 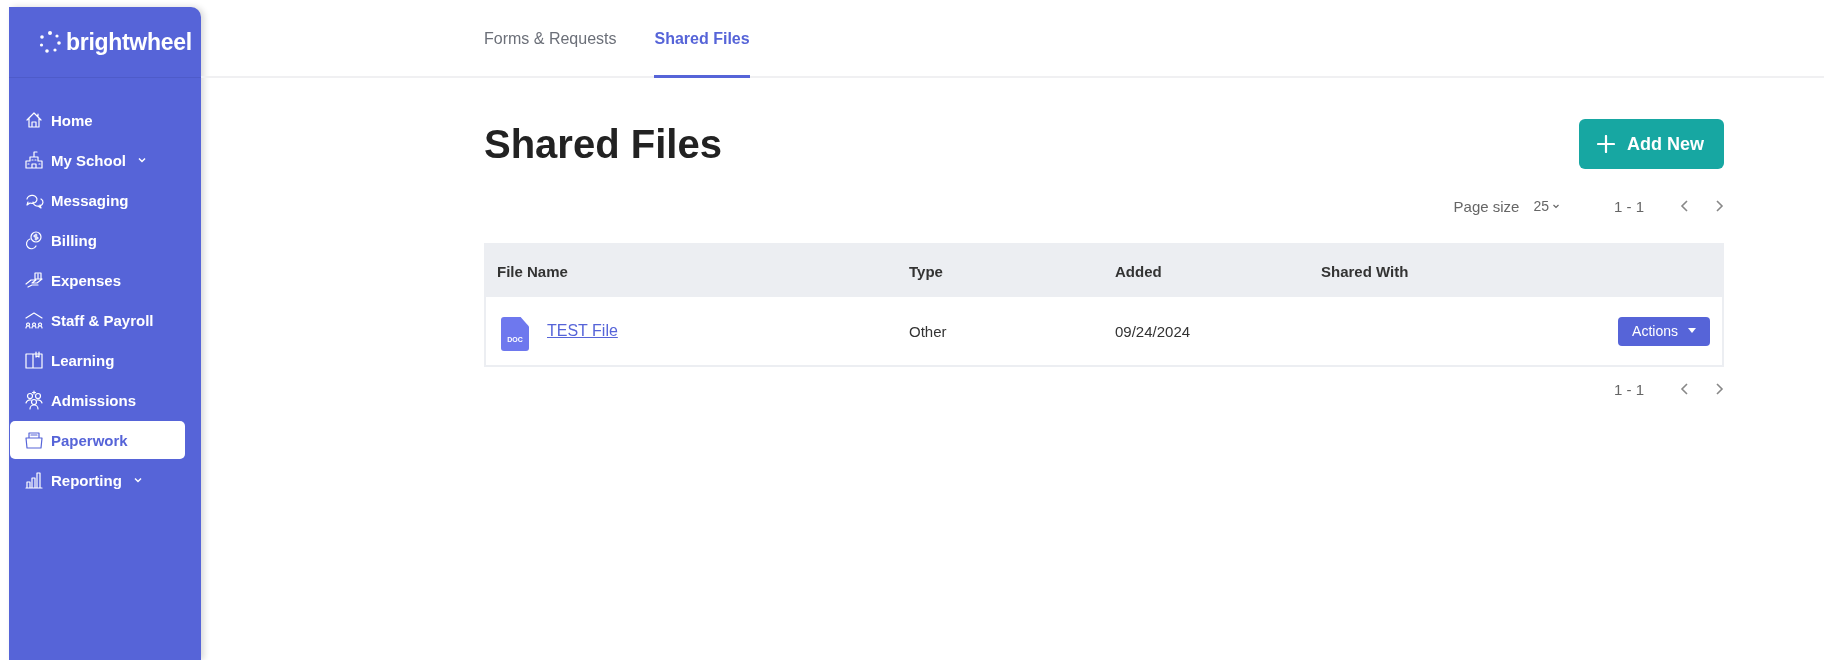 I want to click on school-icon, so click(x=34, y=160).